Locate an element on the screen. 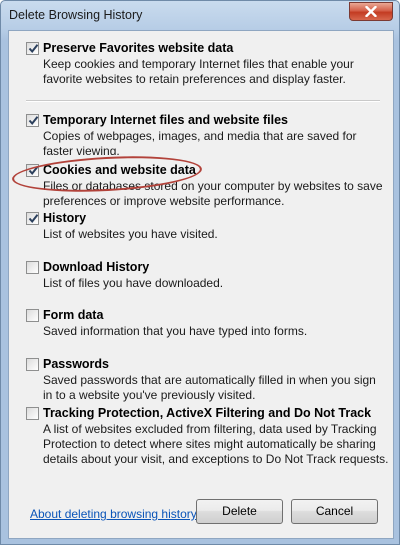 The height and width of the screenshot is (547, 402). passwords-checkbox is located at coordinates (32, 364).